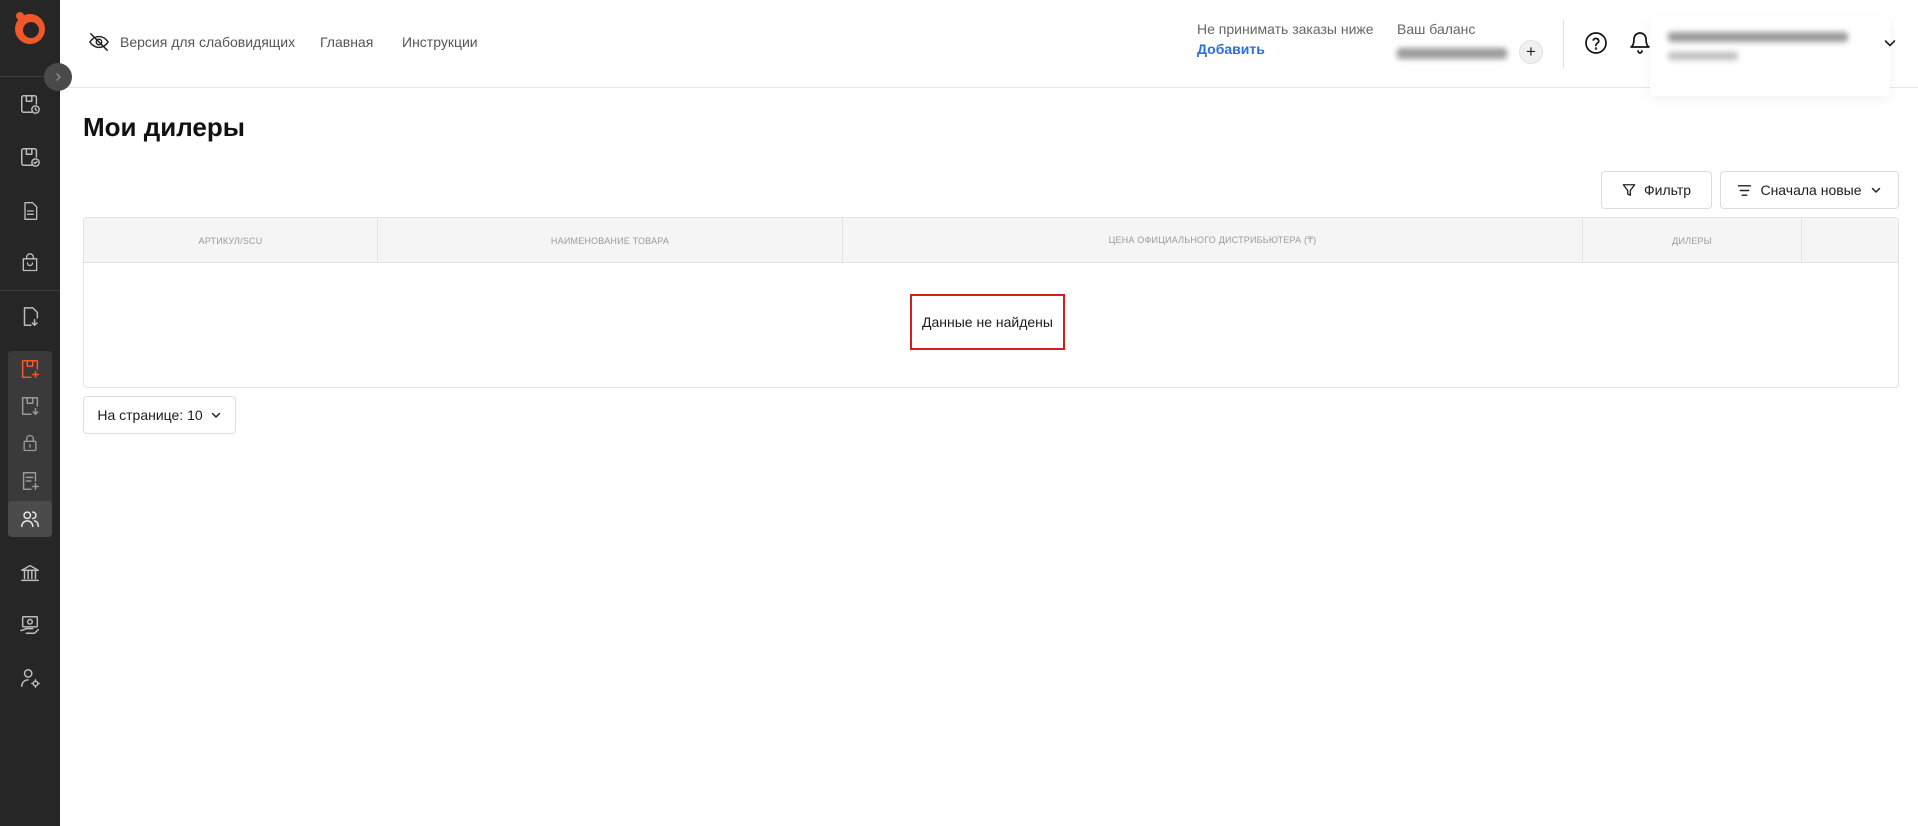 This screenshot has width=1918, height=826. I want to click on cash-icon, so click(29, 625).